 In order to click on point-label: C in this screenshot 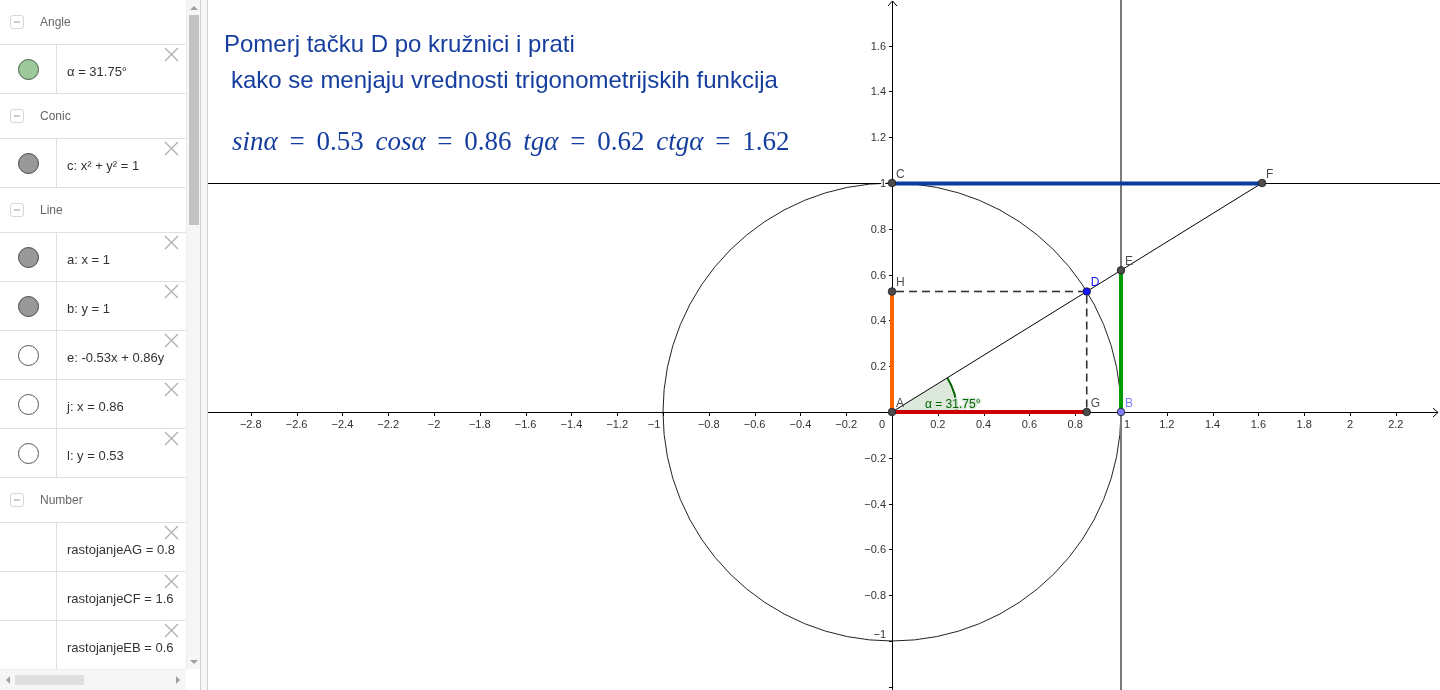, I will do `click(900, 174)`.